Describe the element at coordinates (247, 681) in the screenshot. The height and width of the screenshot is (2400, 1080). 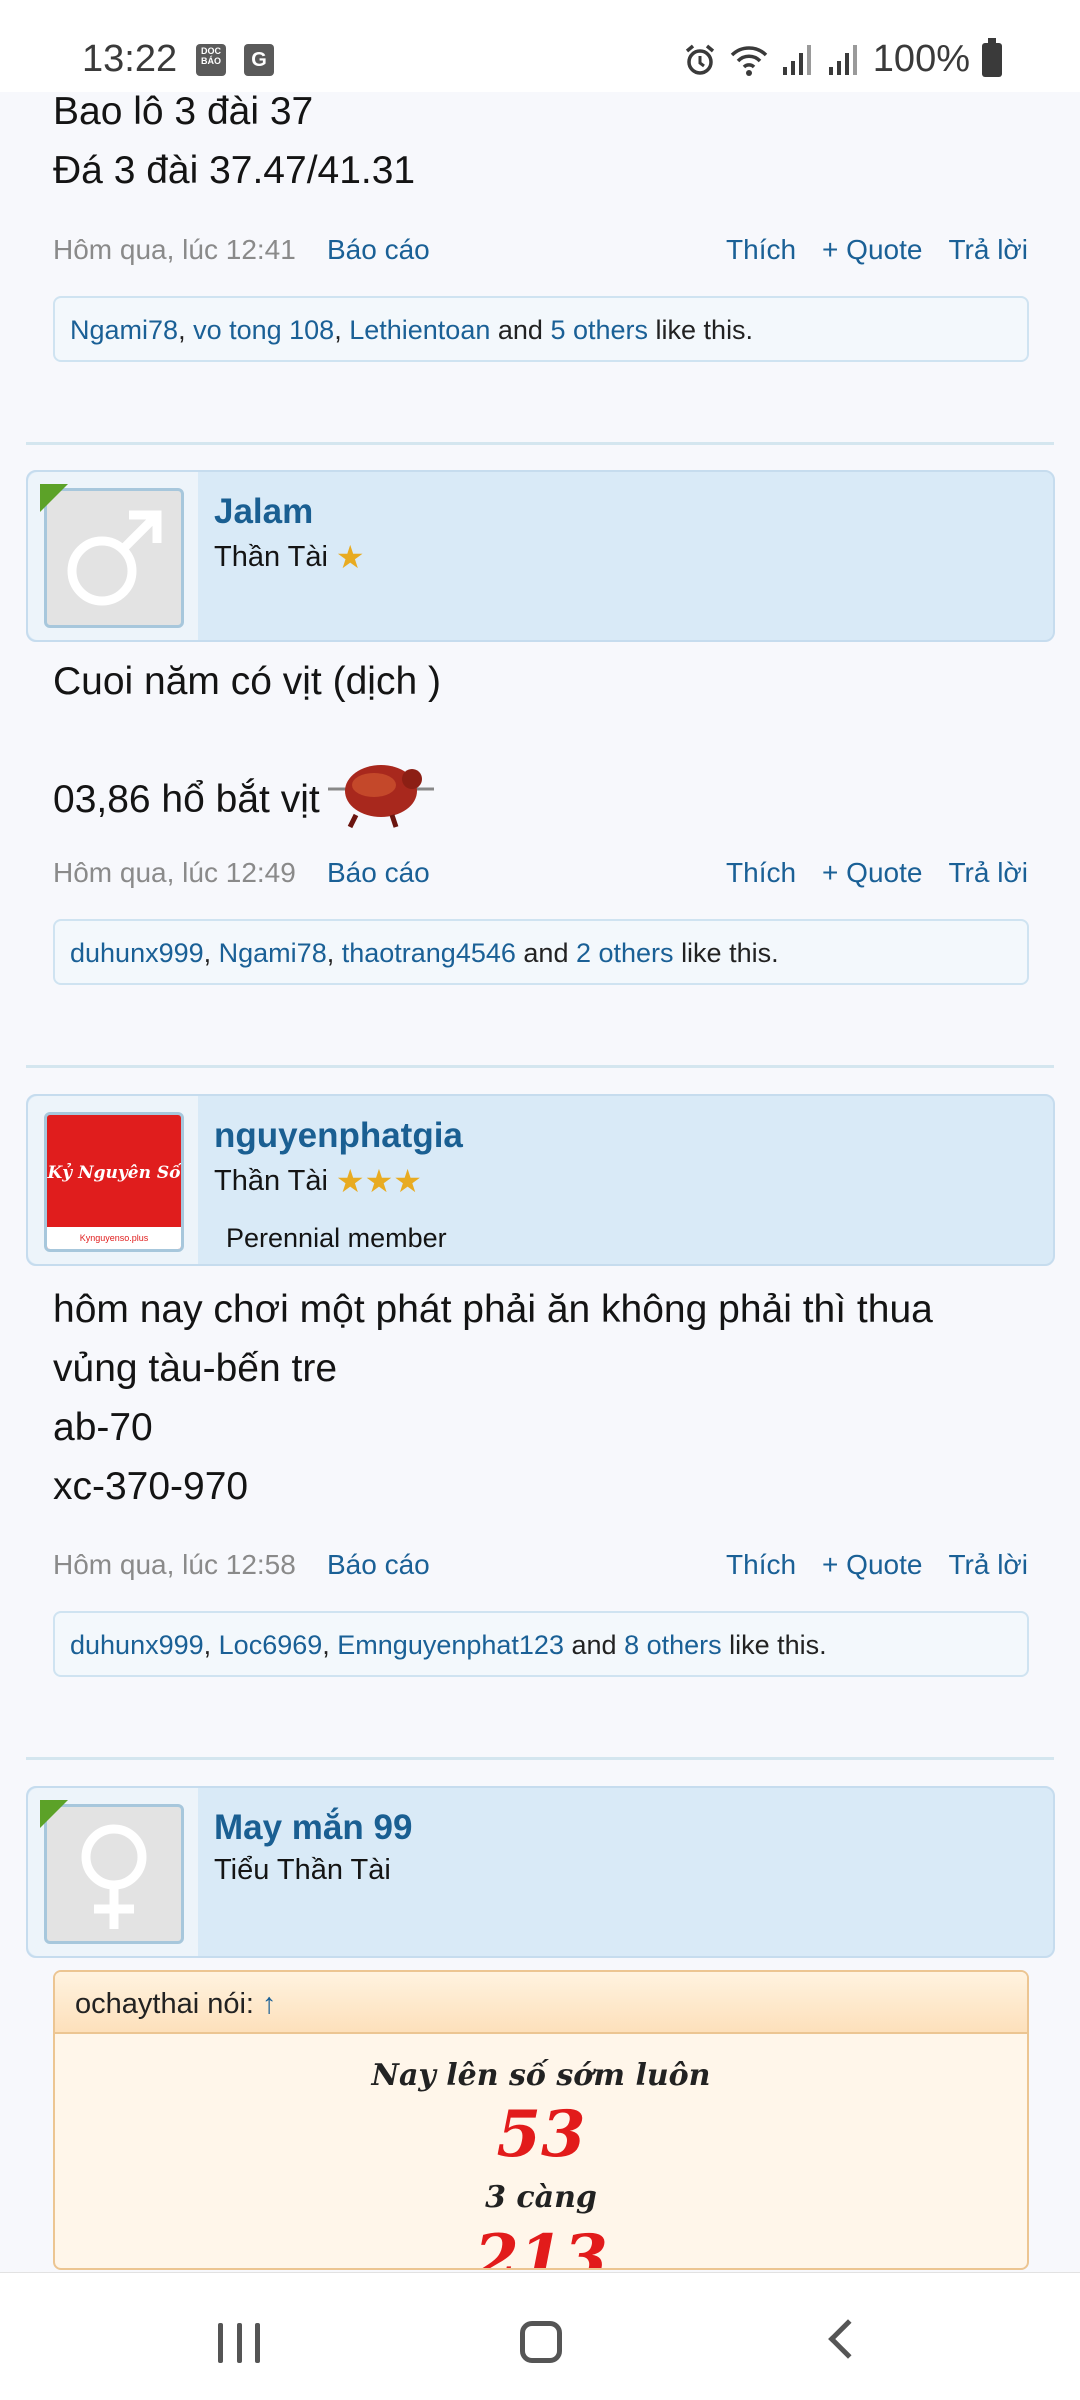
I see `post2-line: Cuoi năm có vịt (dịch )` at that location.